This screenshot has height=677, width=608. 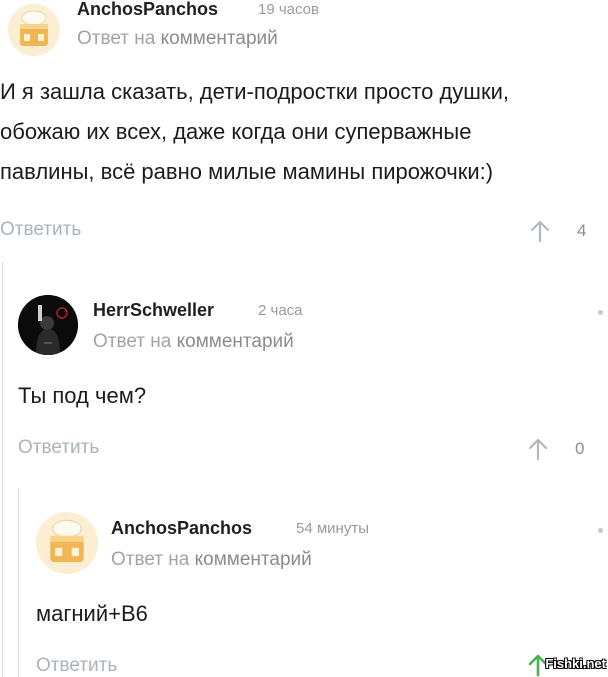 What do you see at coordinates (575, 663) in the screenshot?
I see `watermark: Fishki.net` at bounding box center [575, 663].